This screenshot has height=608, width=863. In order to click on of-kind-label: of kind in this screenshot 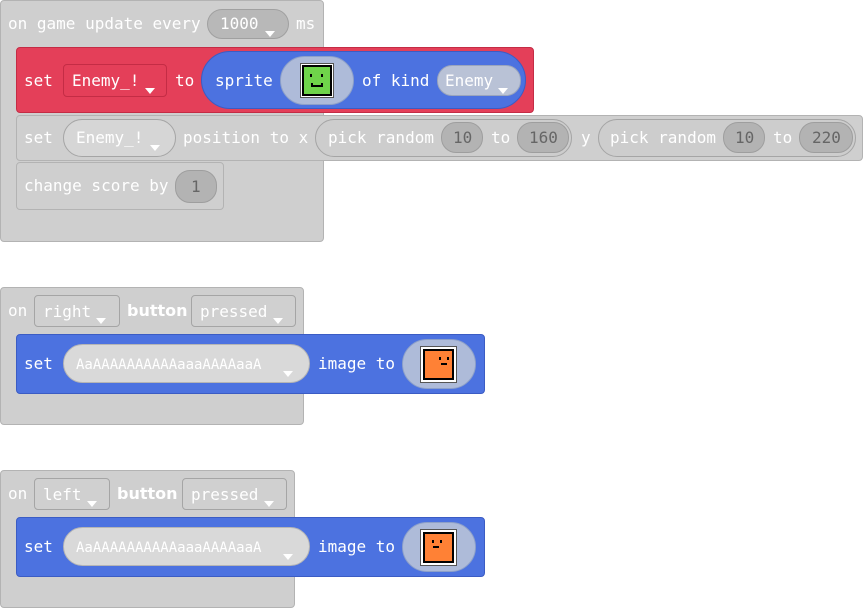, I will do `click(396, 80)`.